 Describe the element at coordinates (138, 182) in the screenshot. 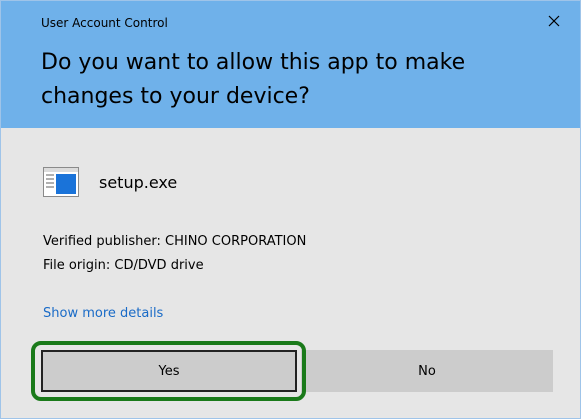

I see `app-name: setup.exe` at that location.